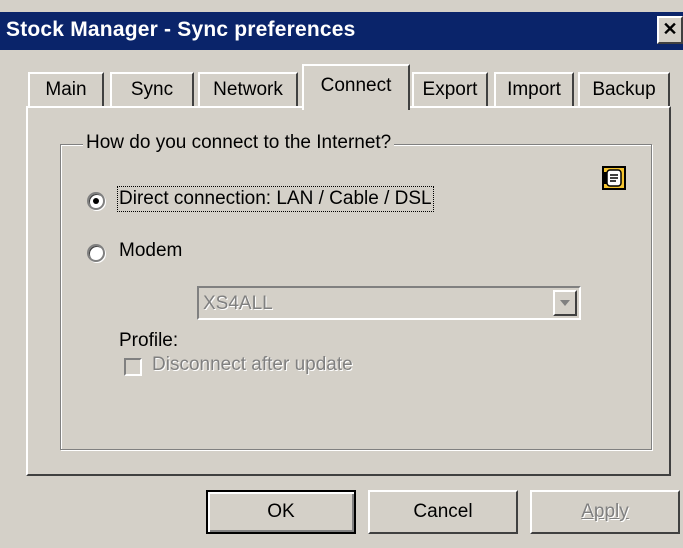 This screenshot has height=548, width=683. What do you see at coordinates (614, 178) in the screenshot?
I see `phone-connection-icon` at bounding box center [614, 178].